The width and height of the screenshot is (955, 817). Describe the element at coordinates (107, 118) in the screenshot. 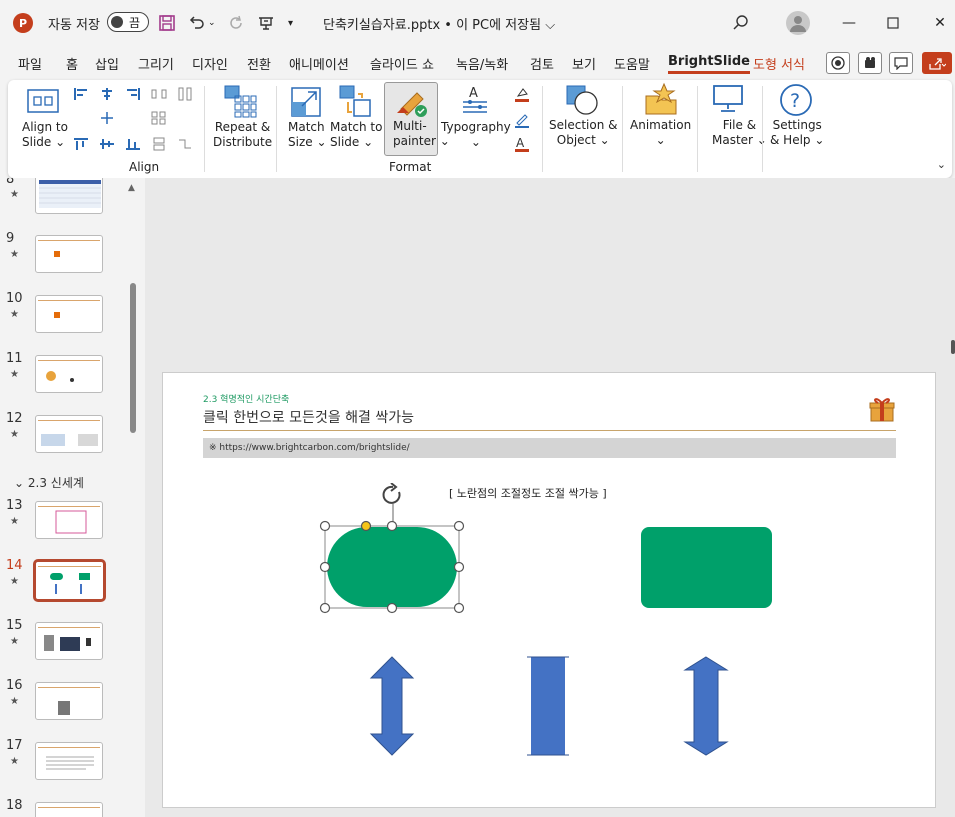

I see `align-middle-icon` at that location.